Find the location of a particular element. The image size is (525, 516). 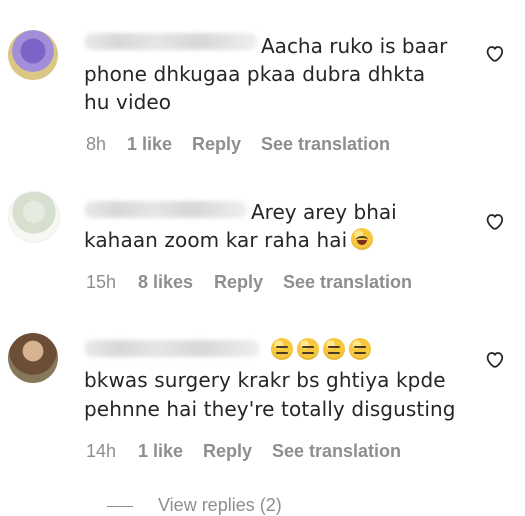

comment-text-line-1: Arey arey bhai is located at coordinates (324, 212).